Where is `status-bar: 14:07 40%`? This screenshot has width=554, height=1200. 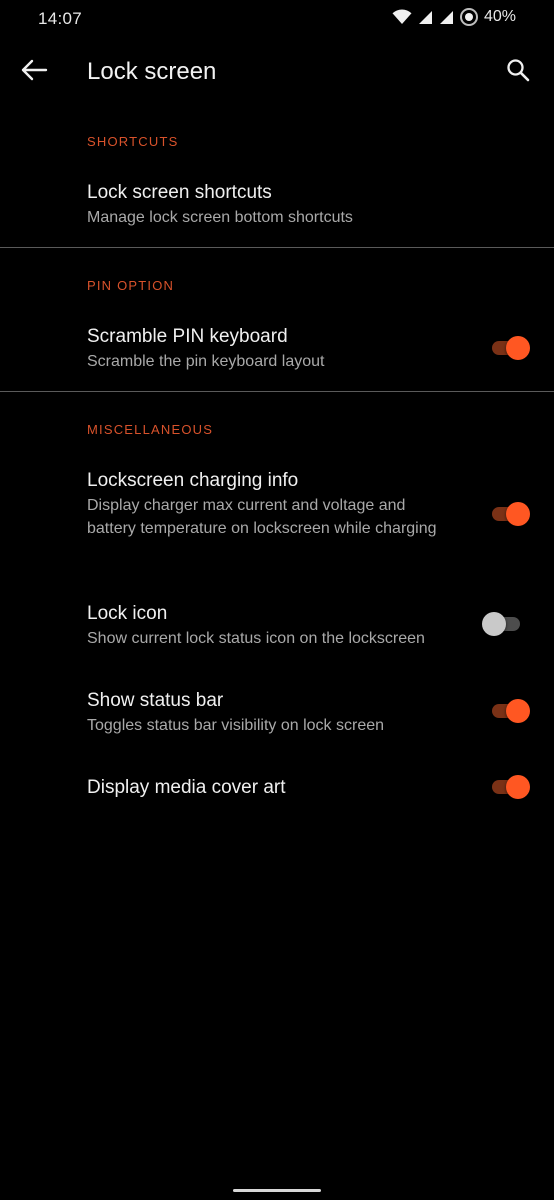 status-bar: 14:07 40% is located at coordinates (277, 19).